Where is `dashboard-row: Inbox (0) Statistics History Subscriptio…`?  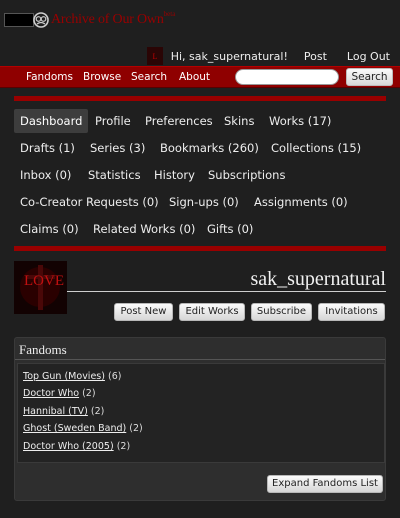
dashboard-row: Inbox (0) Statistics History Subscriptio… is located at coordinates (200, 175).